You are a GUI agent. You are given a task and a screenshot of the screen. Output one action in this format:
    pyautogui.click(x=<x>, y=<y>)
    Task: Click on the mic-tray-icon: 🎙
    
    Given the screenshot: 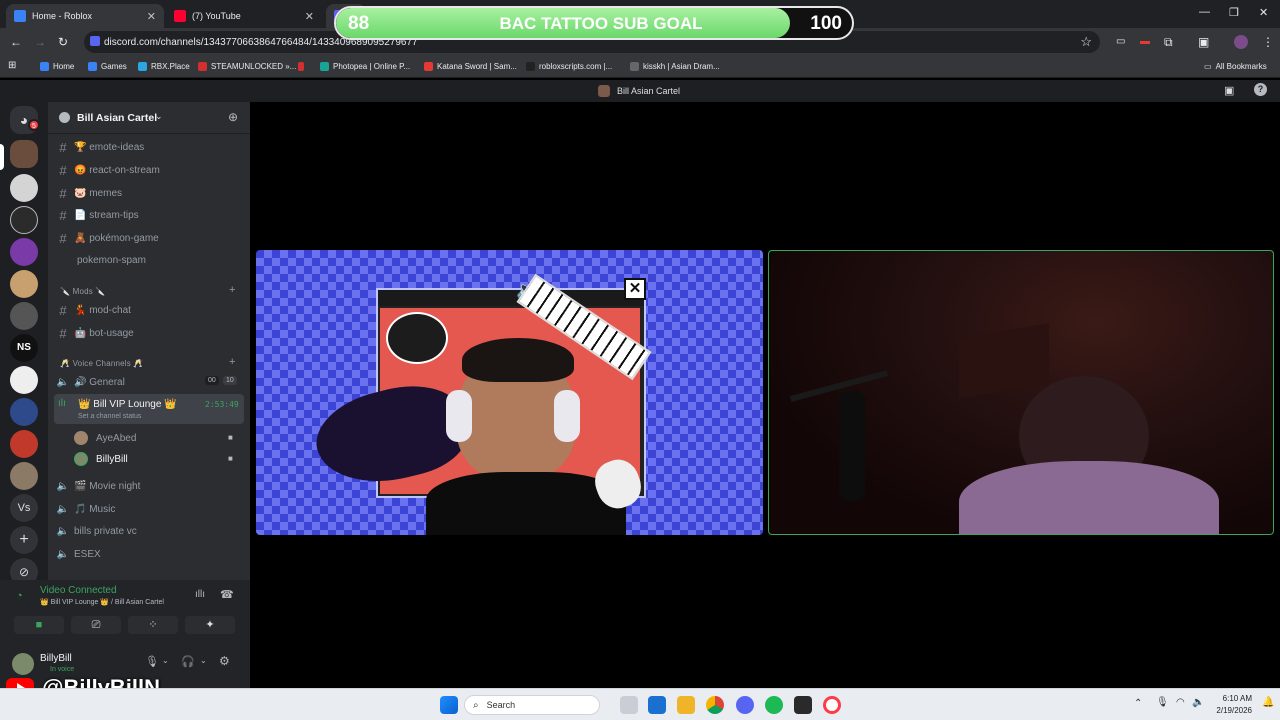 What is the action you would take?
    pyautogui.click(x=1162, y=702)
    